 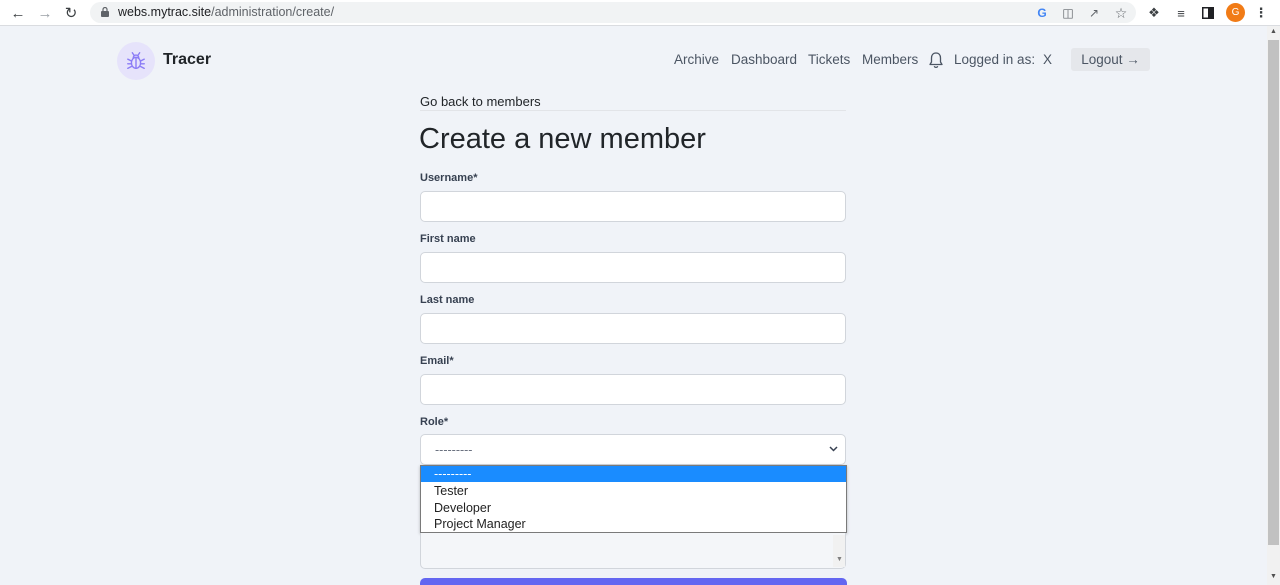 I want to click on last-name-label: Last name, so click(x=447, y=300).